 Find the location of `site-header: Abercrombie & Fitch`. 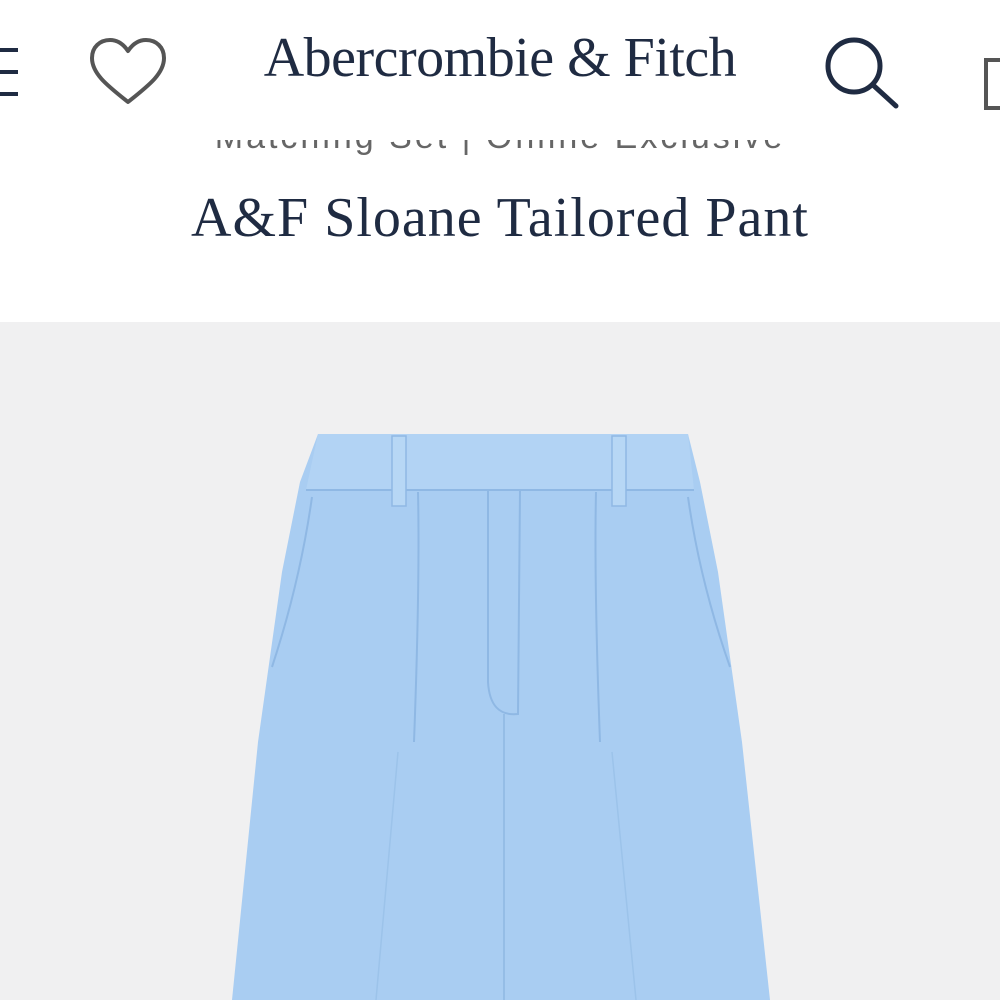

site-header: Abercrombie & Fitch is located at coordinates (500, 70).